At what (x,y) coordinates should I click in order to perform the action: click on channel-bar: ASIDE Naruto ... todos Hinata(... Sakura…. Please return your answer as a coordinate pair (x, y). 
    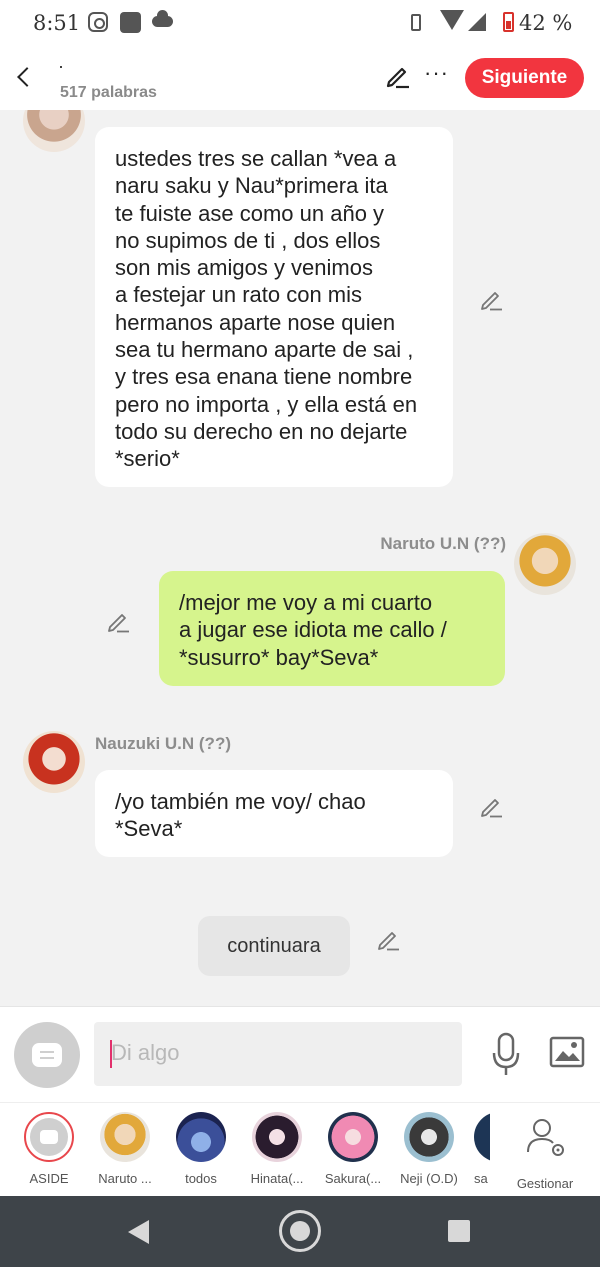
    Looking at the image, I should click on (300, 1149).